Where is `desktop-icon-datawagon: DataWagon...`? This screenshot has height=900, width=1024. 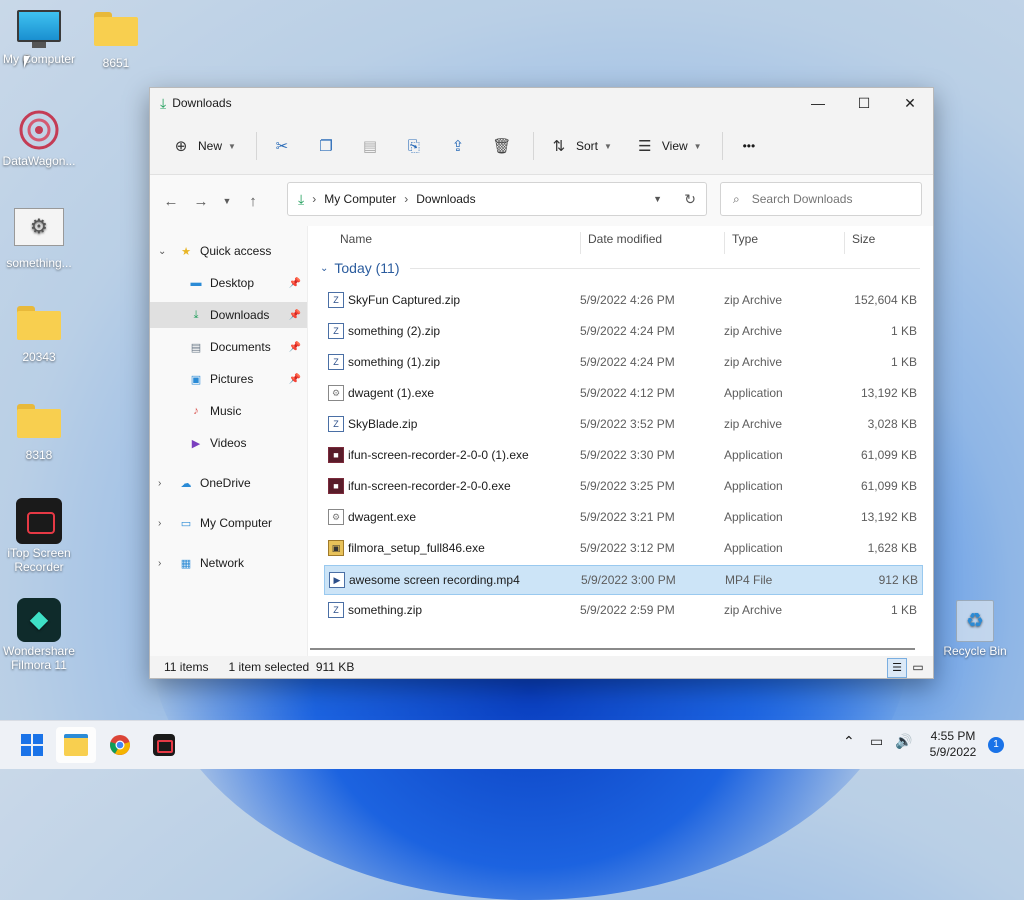 desktop-icon-datawagon: DataWagon... is located at coordinates (39, 138).